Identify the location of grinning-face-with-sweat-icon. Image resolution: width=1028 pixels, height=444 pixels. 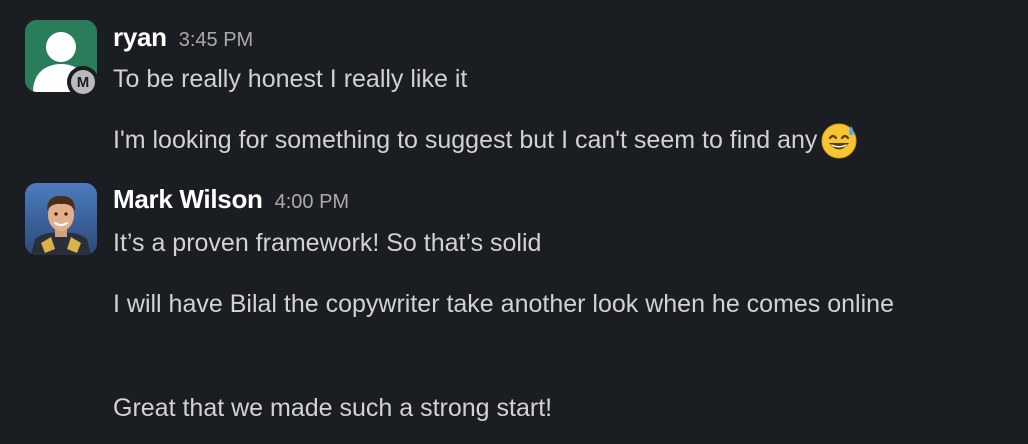
(839, 141).